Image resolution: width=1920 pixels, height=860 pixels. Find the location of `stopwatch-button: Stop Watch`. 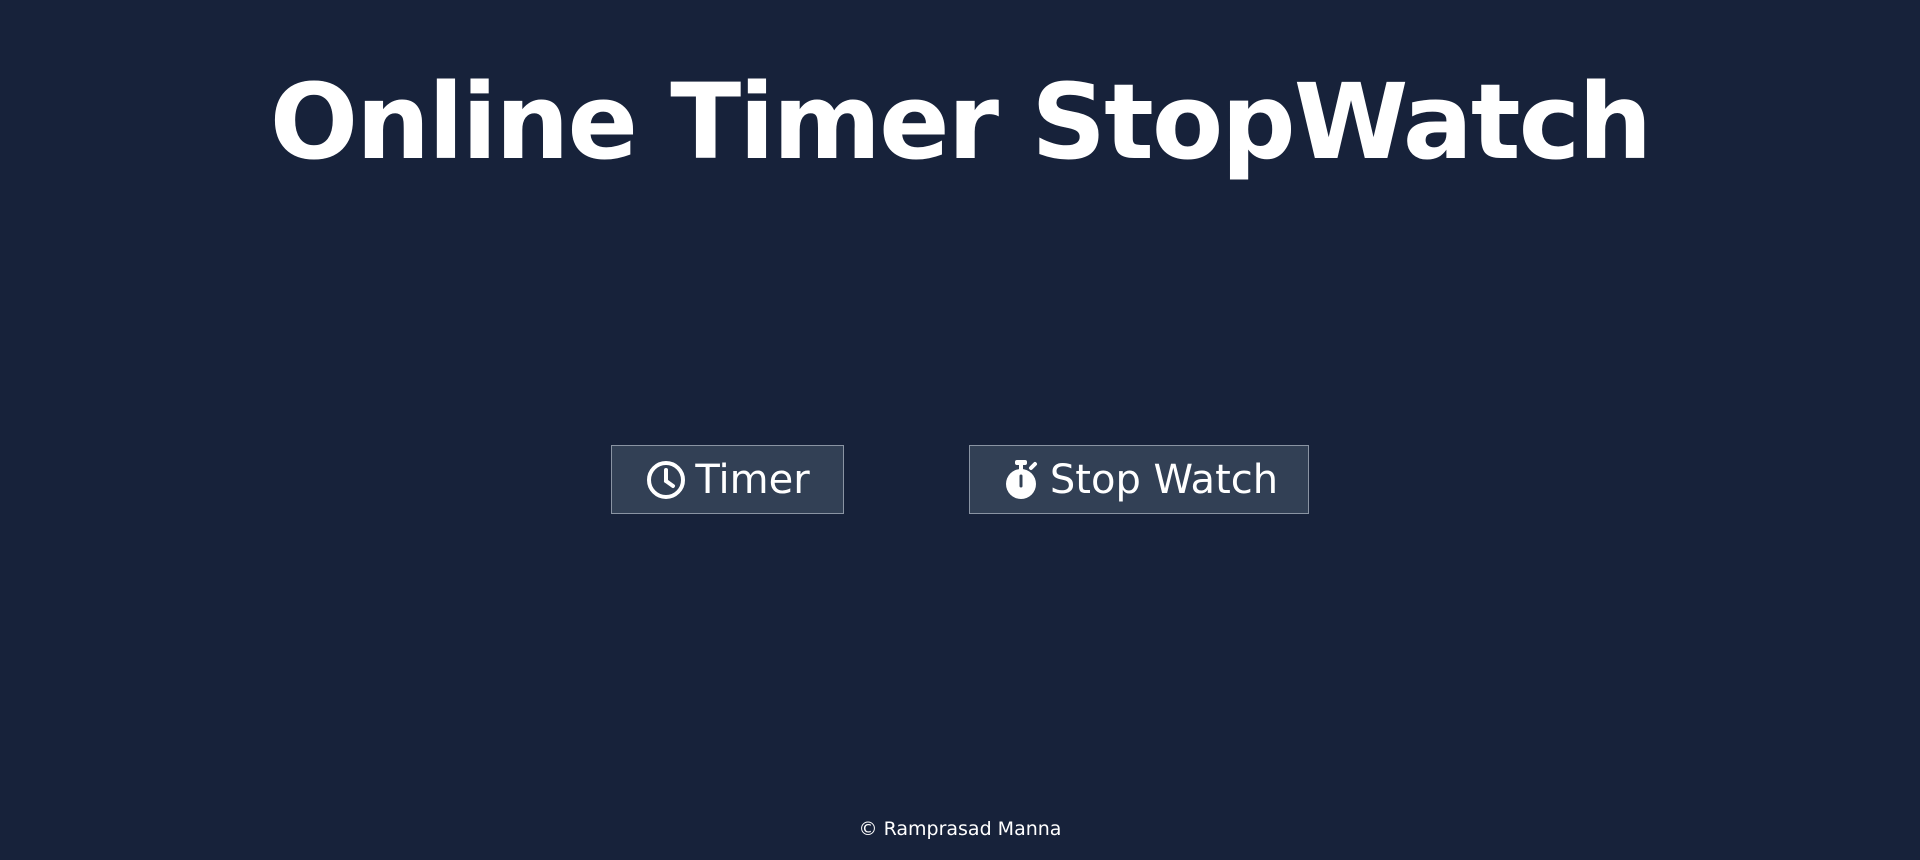

stopwatch-button: Stop Watch is located at coordinates (1139, 479).